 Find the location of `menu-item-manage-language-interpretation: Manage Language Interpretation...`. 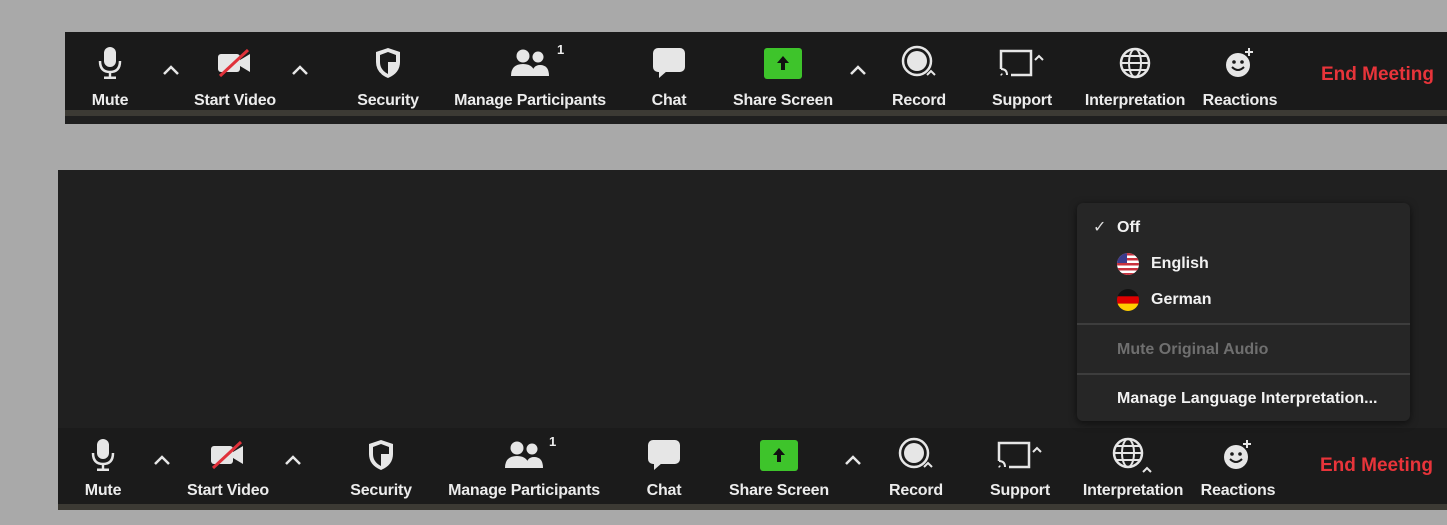

menu-item-manage-language-interpretation: Manage Language Interpretation... is located at coordinates (1243, 399).